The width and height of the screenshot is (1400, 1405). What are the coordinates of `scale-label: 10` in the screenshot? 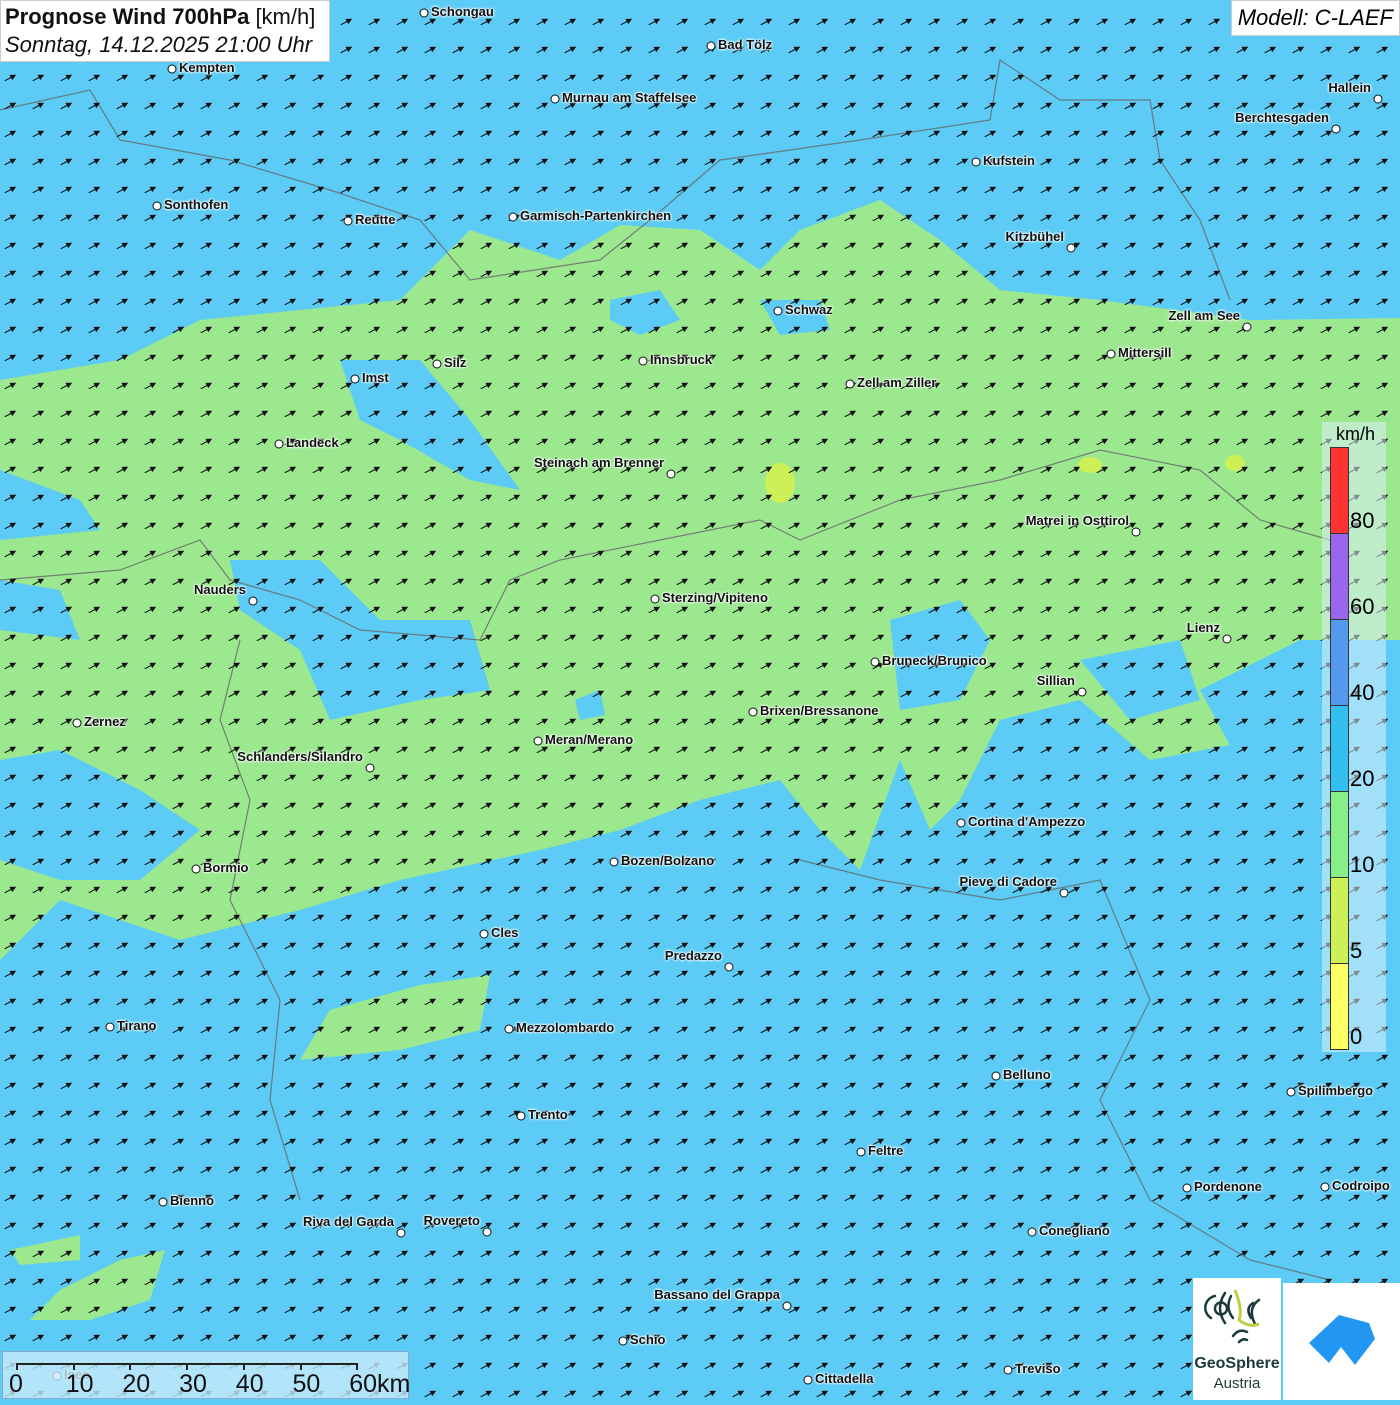 It's located at (80, 1384).